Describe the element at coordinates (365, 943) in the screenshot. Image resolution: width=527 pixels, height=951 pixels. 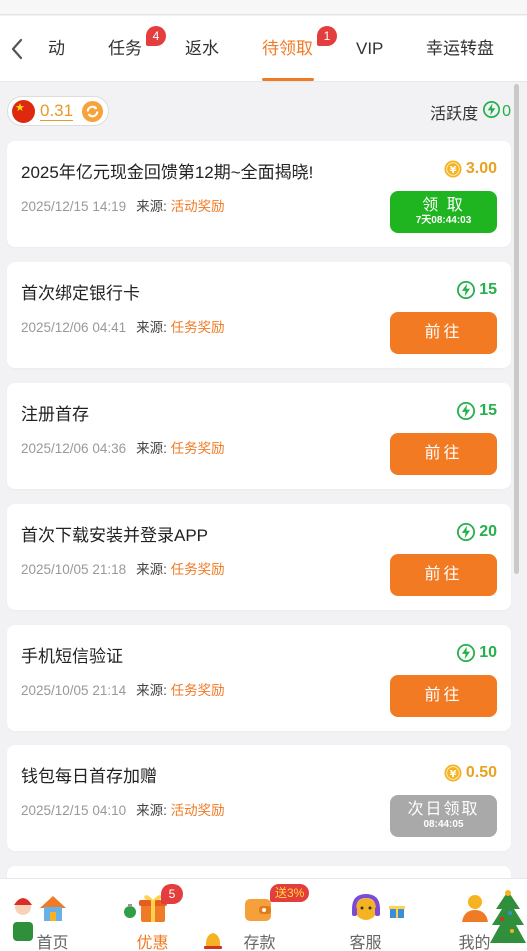
I see `nav-label: 客服` at that location.